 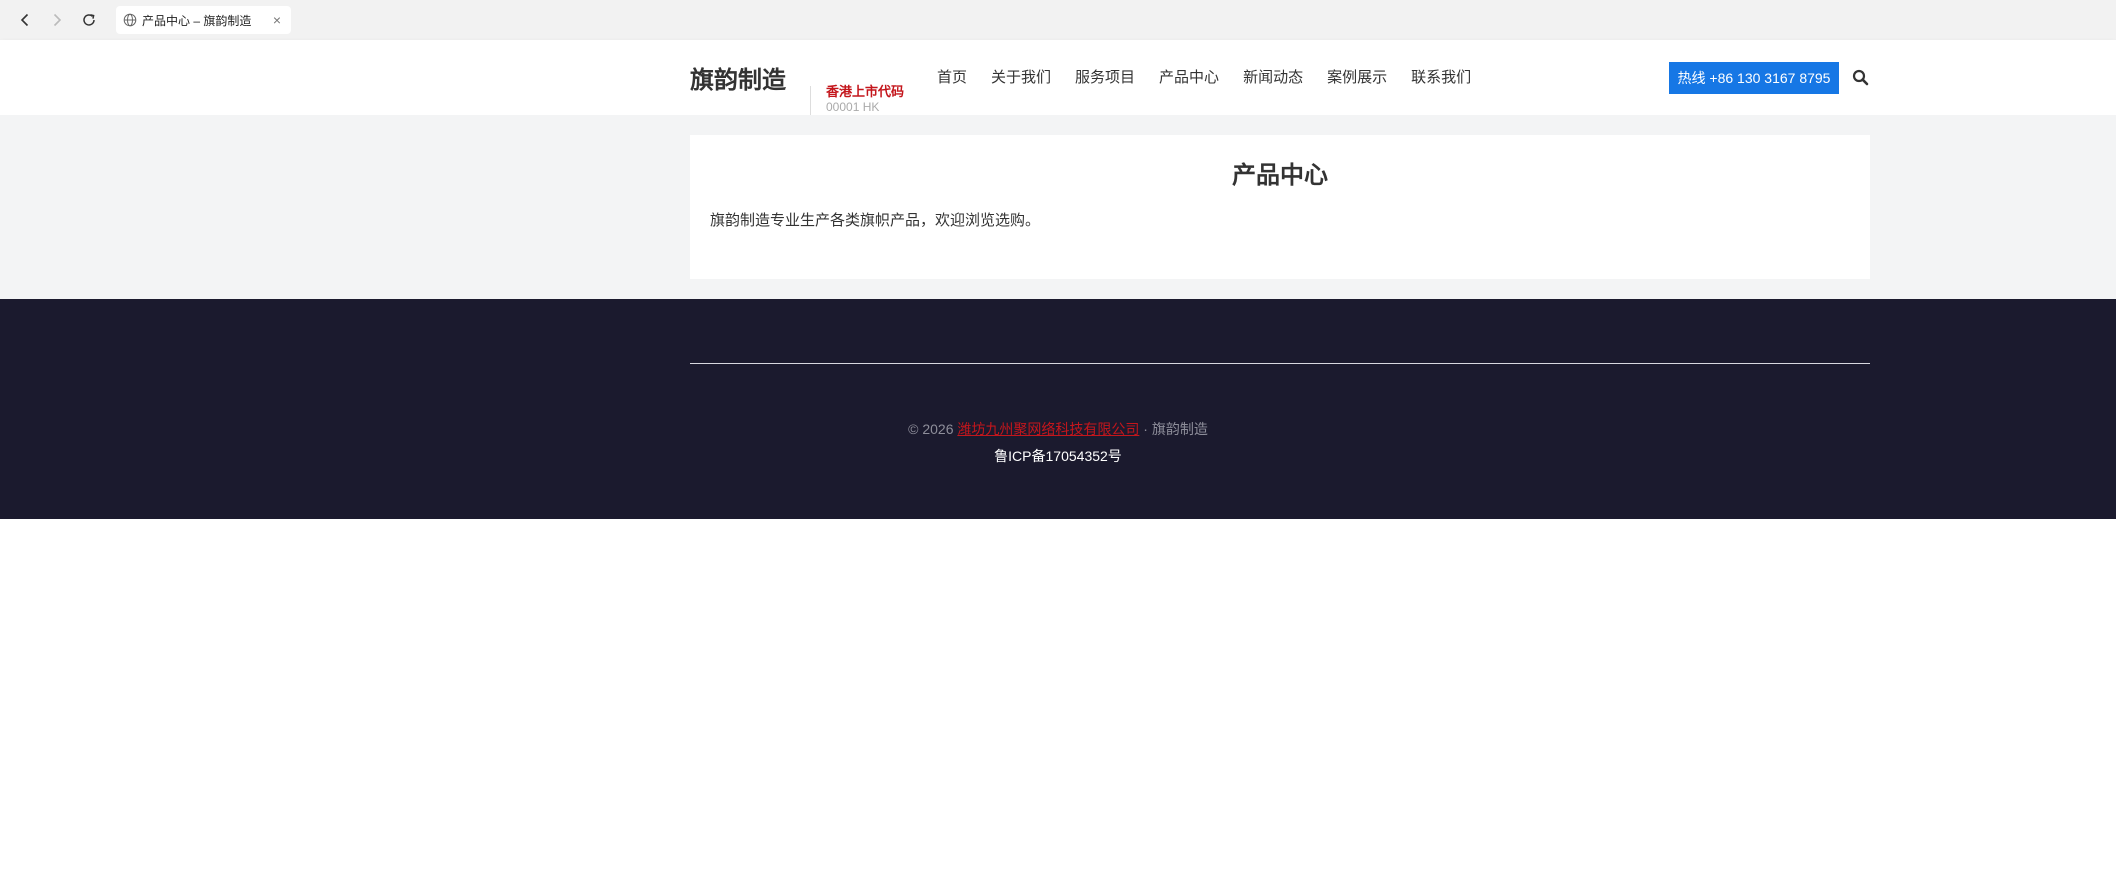 I want to click on copyright-prefix: © 2026, so click(x=933, y=429).